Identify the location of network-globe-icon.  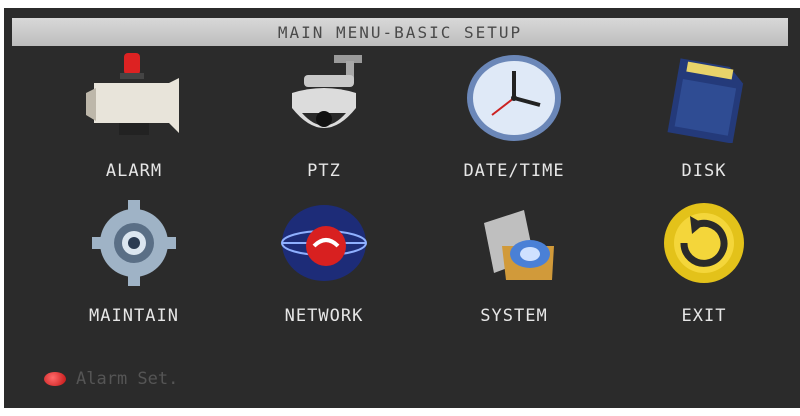
(324, 243).